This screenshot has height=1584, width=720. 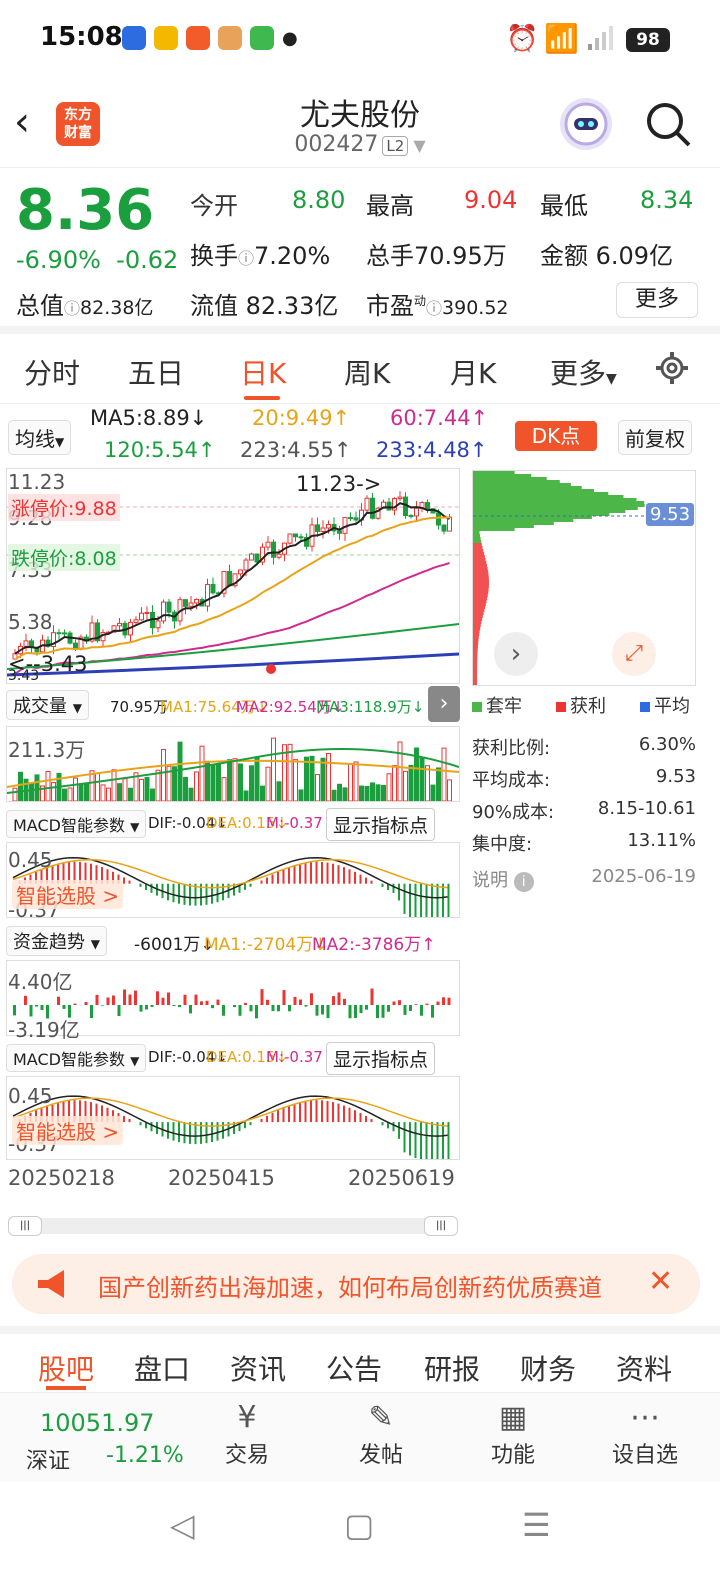 What do you see at coordinates (370, 707) in the screenshot?
I see `vol-ma3: MA3:118.9万↓` at bounding box center [370, 707].